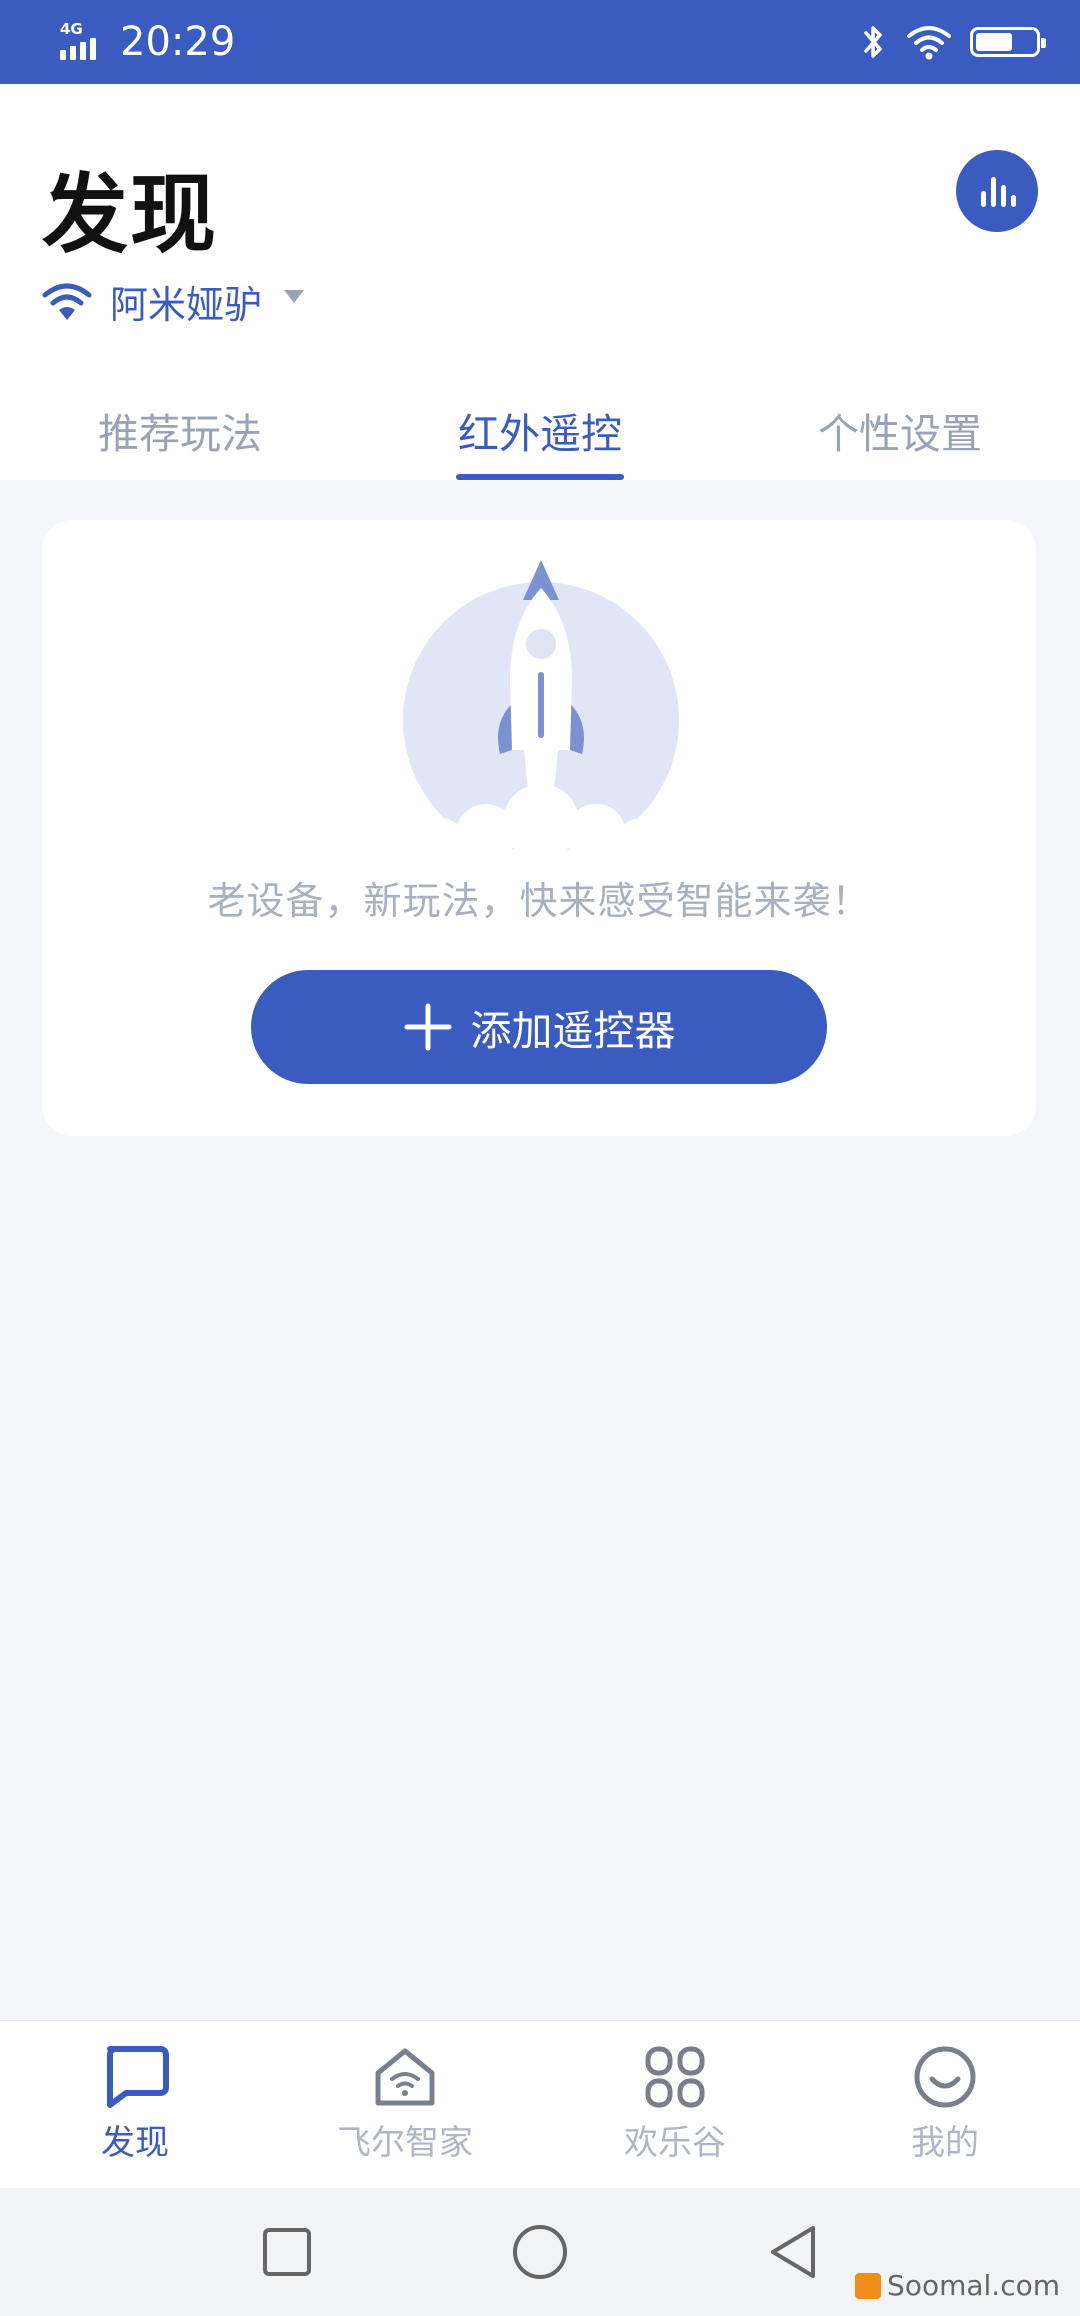 This screenshot has width=1080, height=2316. I want to click on status-bar: 4G 20:29, so click(540, 42).